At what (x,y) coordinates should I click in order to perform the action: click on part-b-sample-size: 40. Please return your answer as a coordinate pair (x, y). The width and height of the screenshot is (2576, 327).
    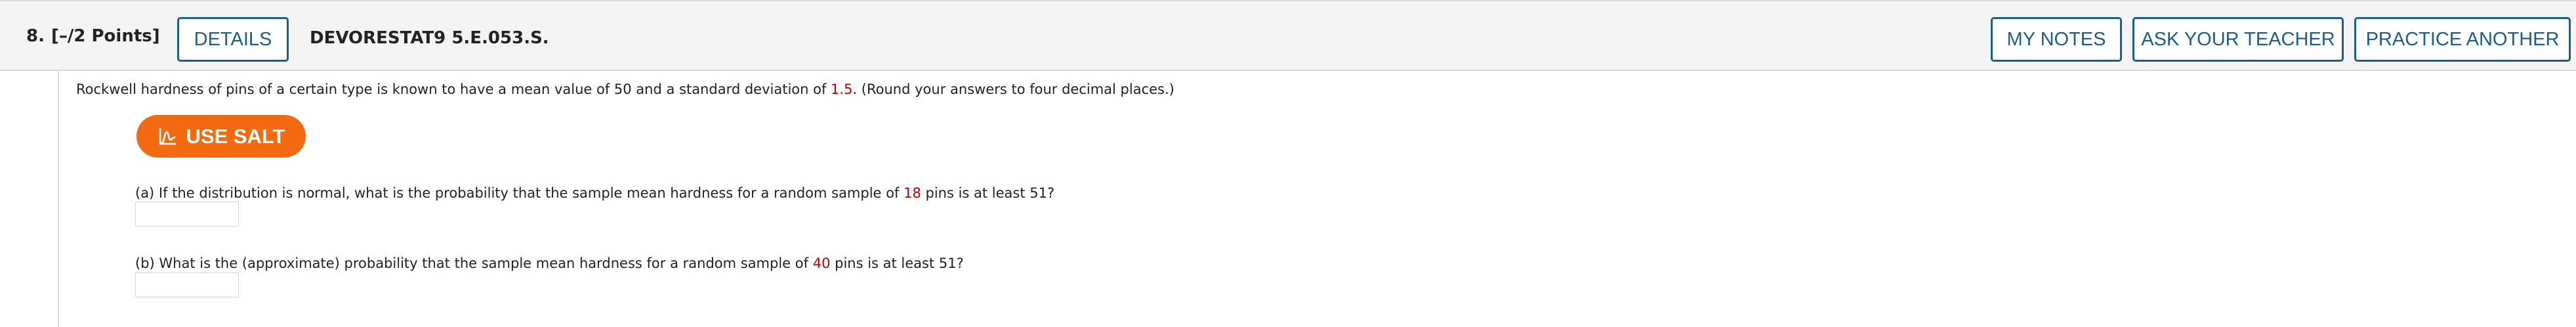
    Looking at the image, I should click on (822, 263).